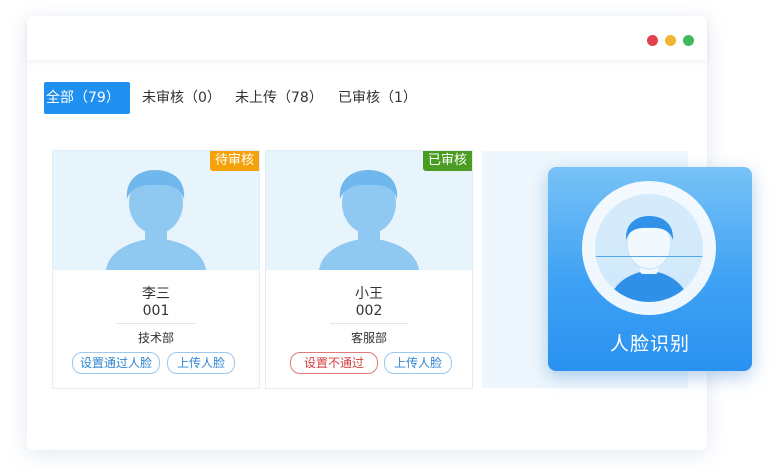  Describe the element at coordinates (156, 269) in the screenshot. I see `employee-card: 待审核 李三 001 技术部 设置通过人脸 上传人脸` at that location.